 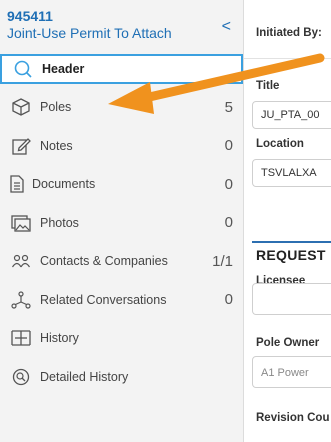 I want to click on title-field: JU_PTA_00, so click(x=291, y=115).